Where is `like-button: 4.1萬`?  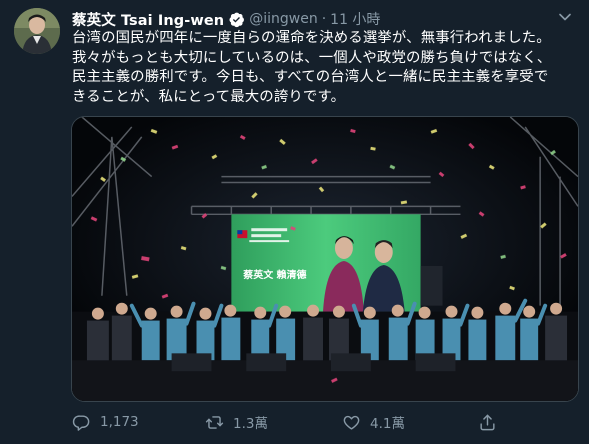 like-button: 4.1萬 is located at coordinates (373, 422).